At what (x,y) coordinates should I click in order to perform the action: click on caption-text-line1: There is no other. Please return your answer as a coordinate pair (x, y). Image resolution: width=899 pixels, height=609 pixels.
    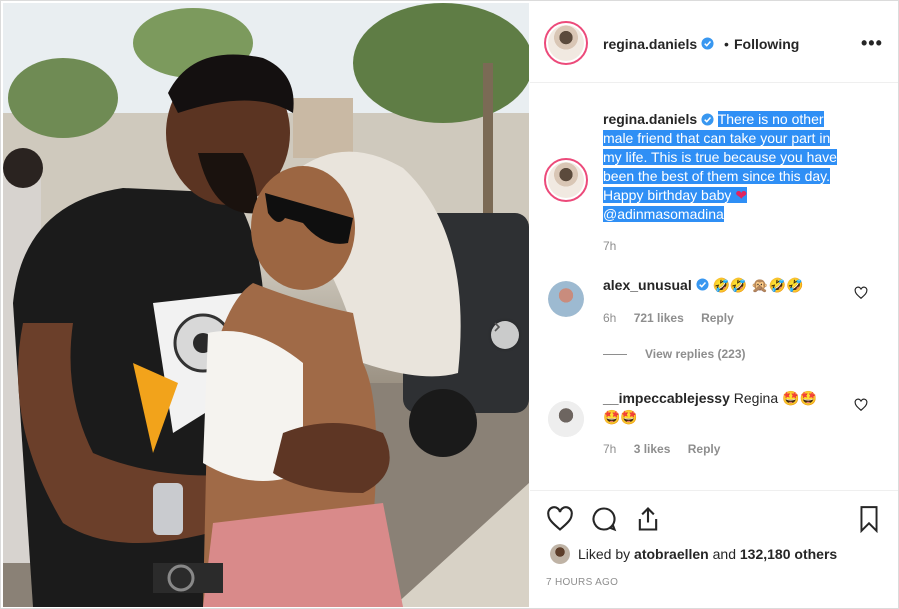
    Looking at the image, I should click on (770, 119).